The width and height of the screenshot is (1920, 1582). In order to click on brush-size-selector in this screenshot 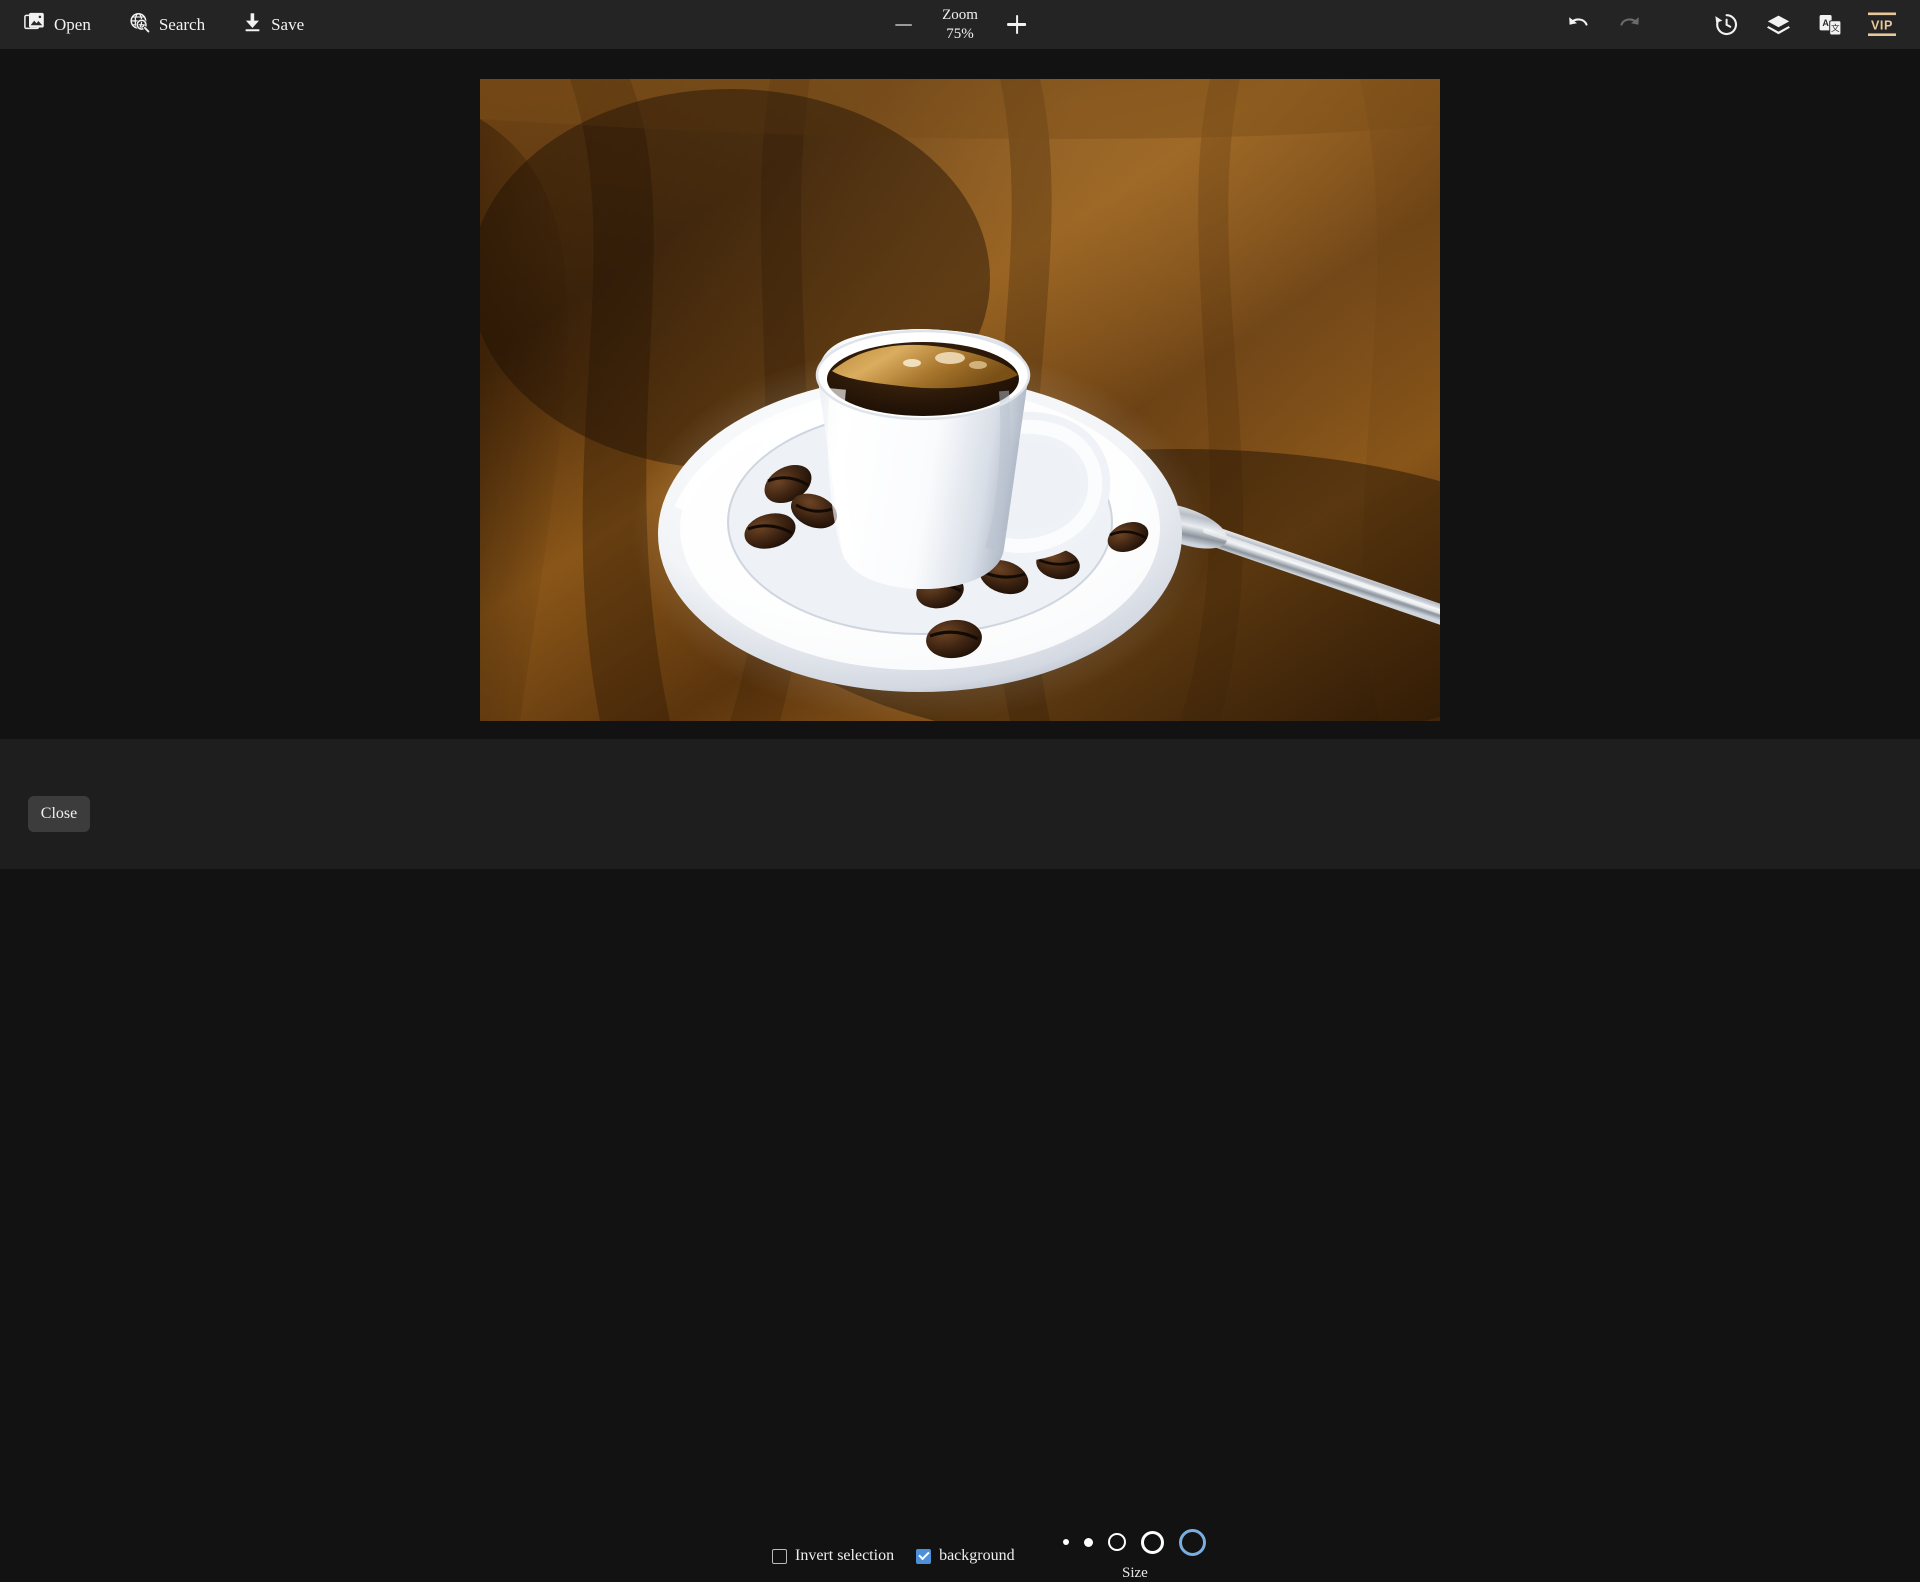, I will do `click(1134, 1542)`.